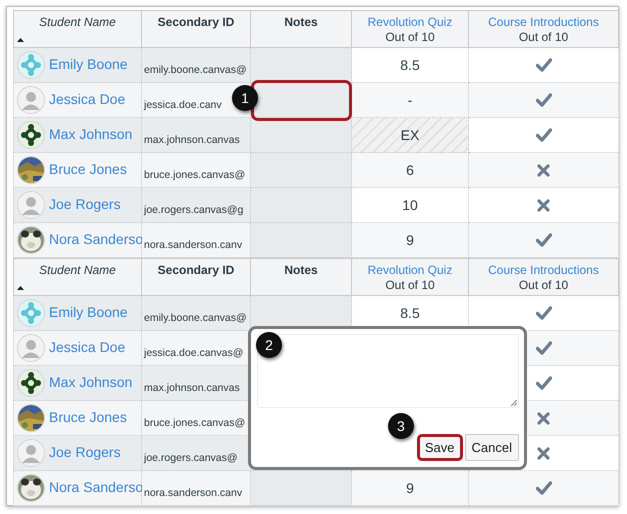 The image size is (627, 514). I want to click on secondary-id-cell: jessica.doe.canvas@, so click(196, 348).